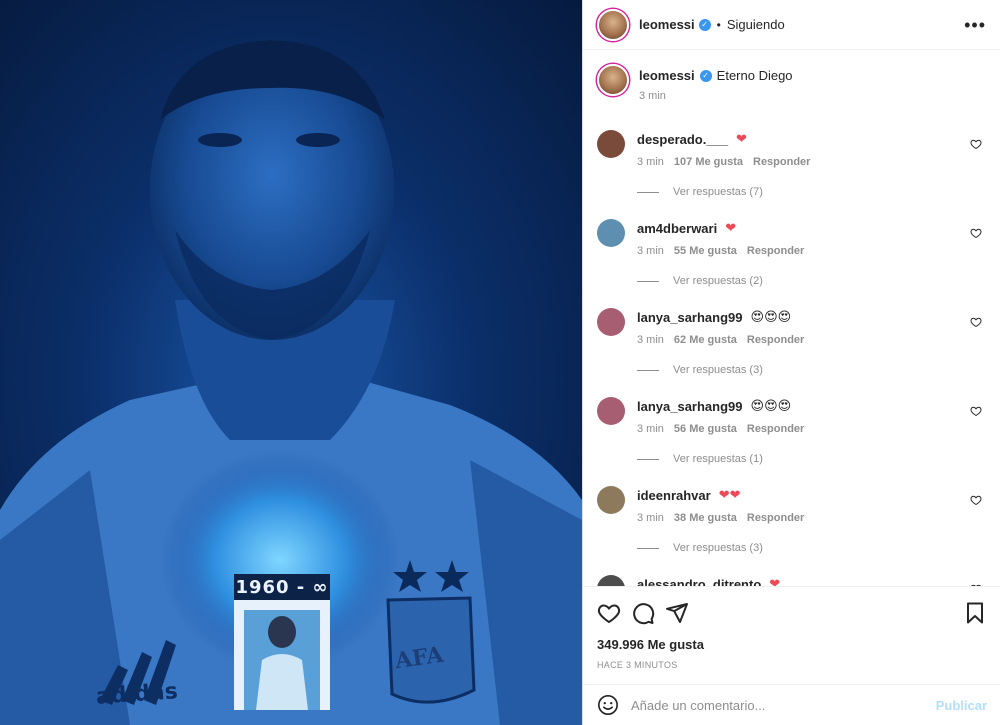 This screenshot has width=1000, height=725. I want to click on comment-username: am4dberwari, so click(677, 229).